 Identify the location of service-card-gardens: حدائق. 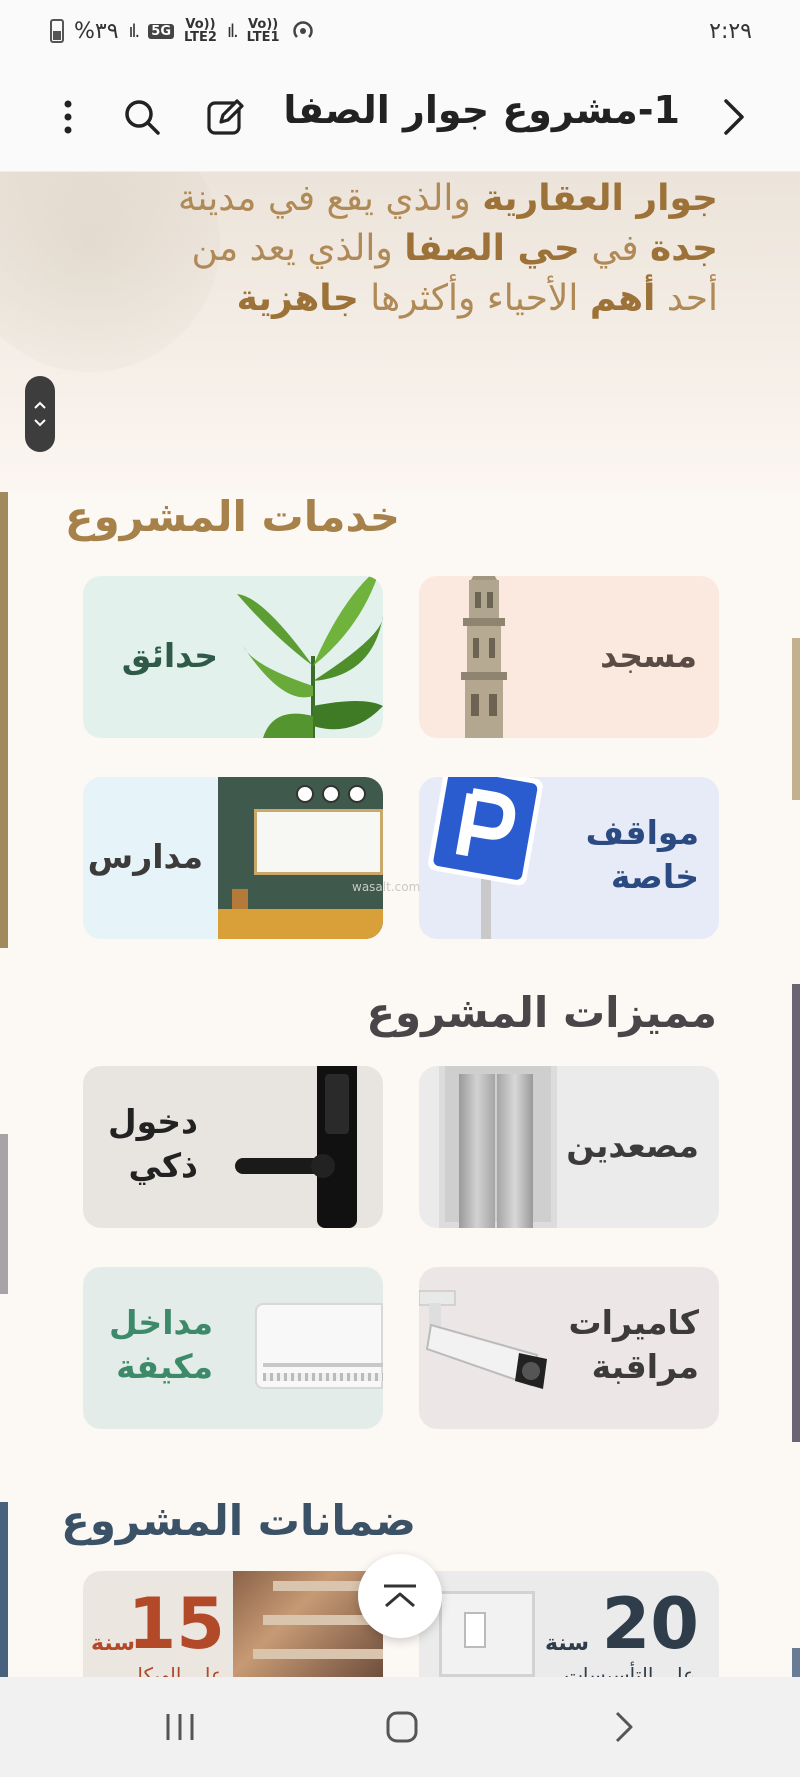
(233, 657).